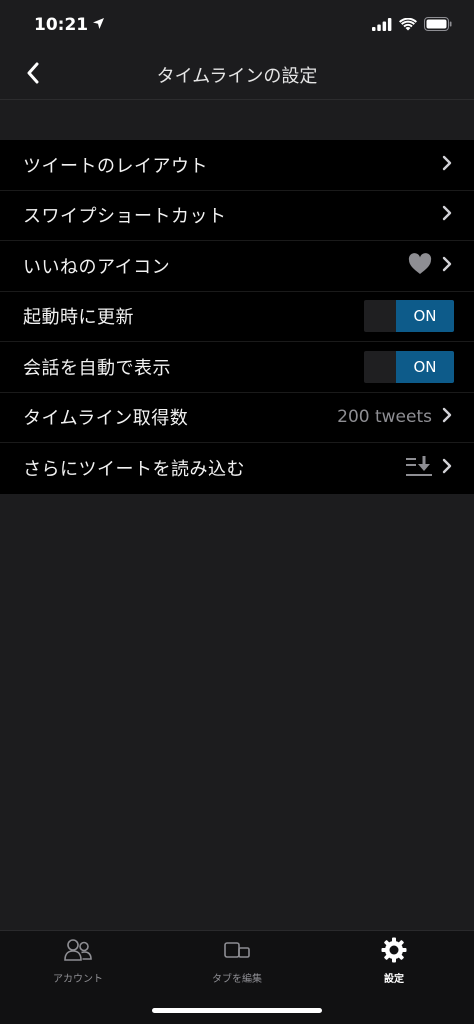 This screenshot has height=1024, width=474. Describe the element at coordinates (237, 367) in the screenshot. I see `setting-auto-show-conversation: 会話を自動で表示 ON` at that location.